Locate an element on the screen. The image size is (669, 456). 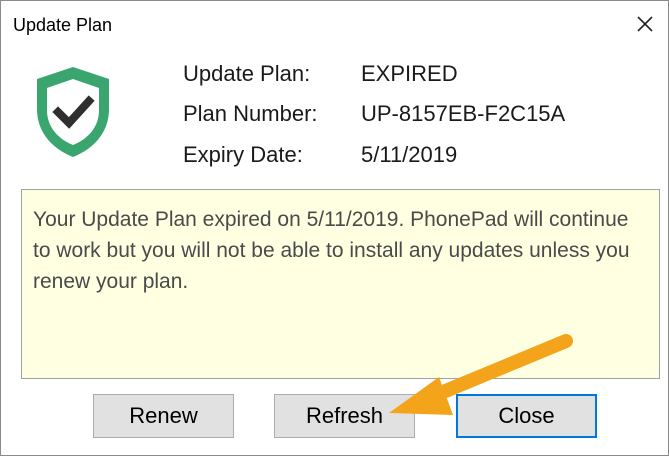
close-icon is located at coordinates (645, 24).